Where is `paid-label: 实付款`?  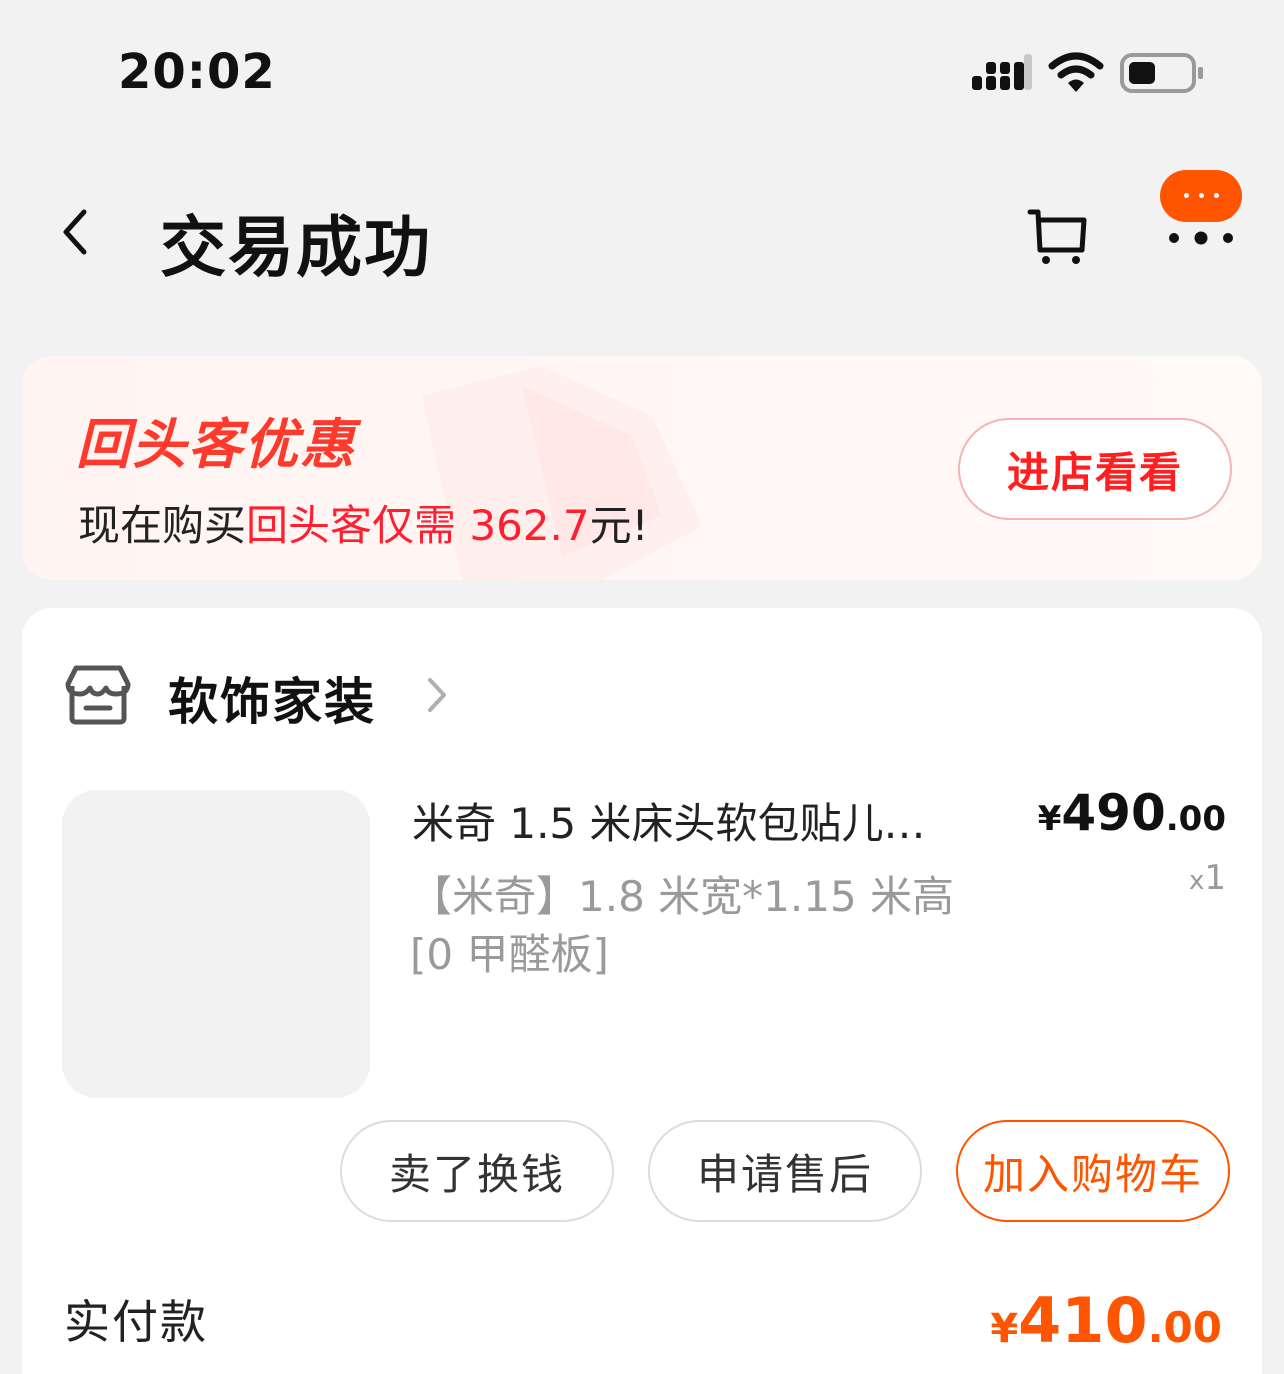
paid-label: 实付款 is located at coordinates (136, 1322).